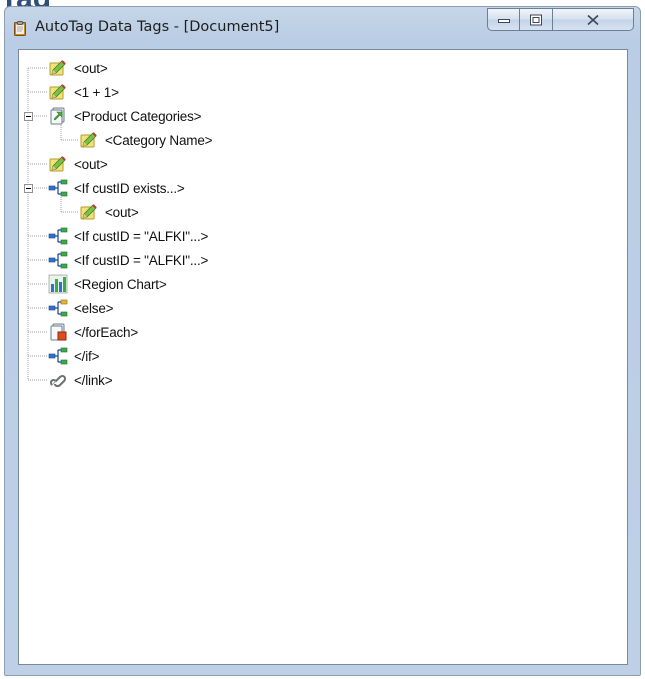 The width and height of the screenshot is (645, 679). What do you see at coordinates (87, 356) in the screenshot?
I see `tree-item-label: </if>` at bounding box center [87, 356].